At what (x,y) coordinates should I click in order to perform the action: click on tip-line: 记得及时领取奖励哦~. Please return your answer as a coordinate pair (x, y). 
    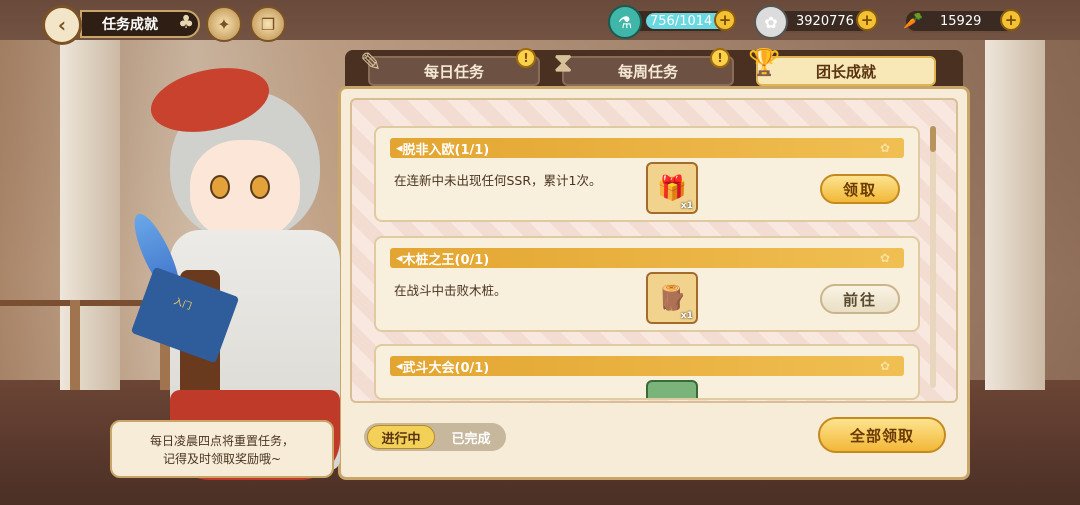
    Looking at the image, I should click on (222, 459).